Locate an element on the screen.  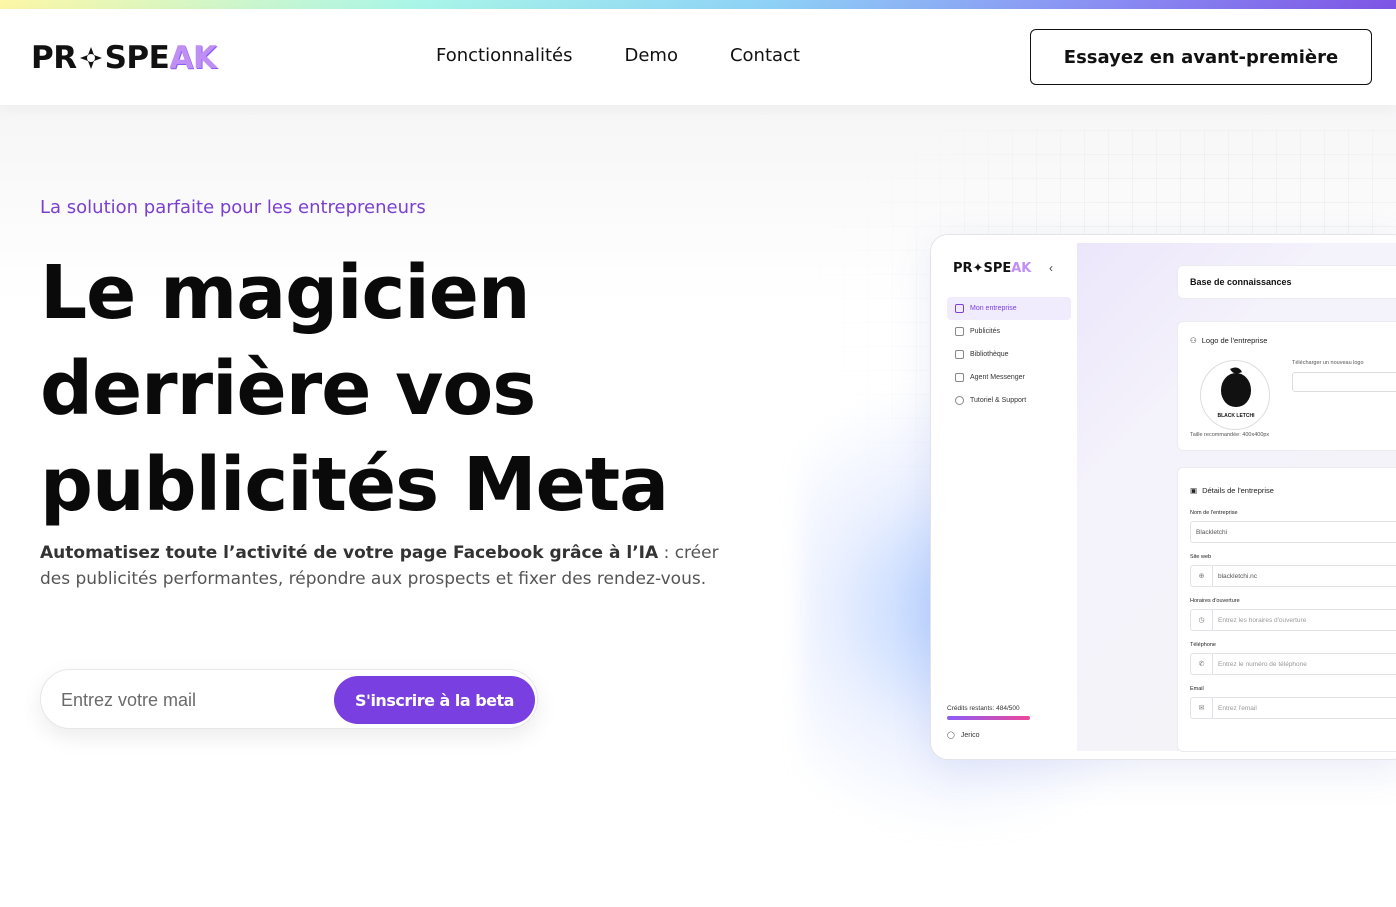
menu-label: Mon entreprise is located at coordinates (993, 308).